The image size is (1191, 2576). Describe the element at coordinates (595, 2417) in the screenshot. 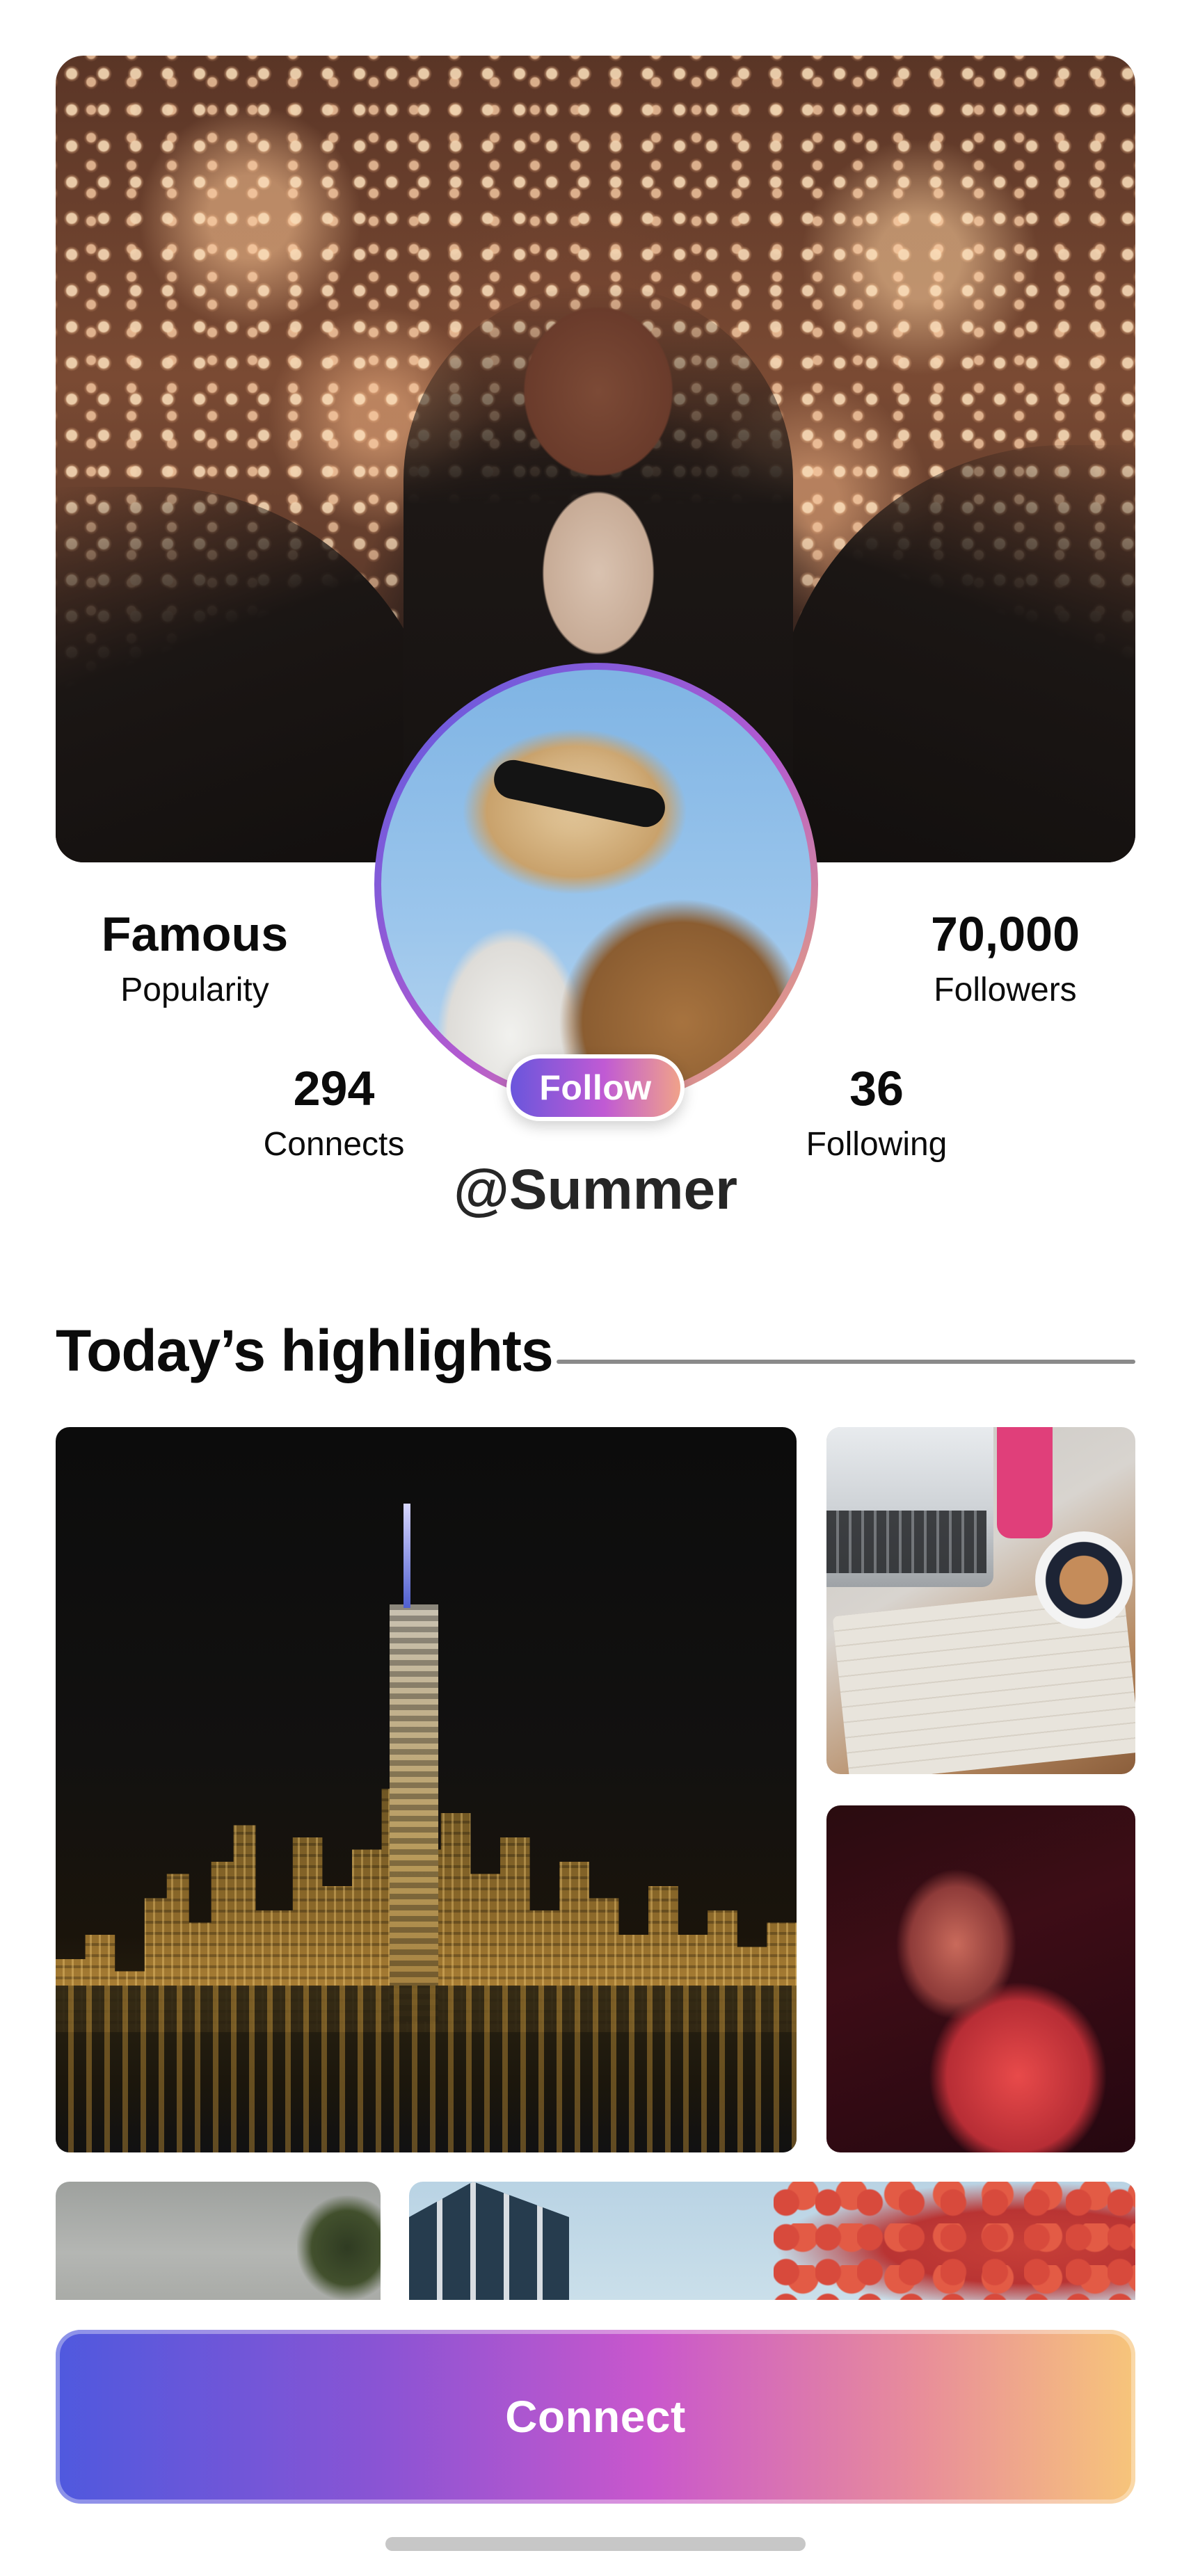

I see `connect-button: Connect` at that location.